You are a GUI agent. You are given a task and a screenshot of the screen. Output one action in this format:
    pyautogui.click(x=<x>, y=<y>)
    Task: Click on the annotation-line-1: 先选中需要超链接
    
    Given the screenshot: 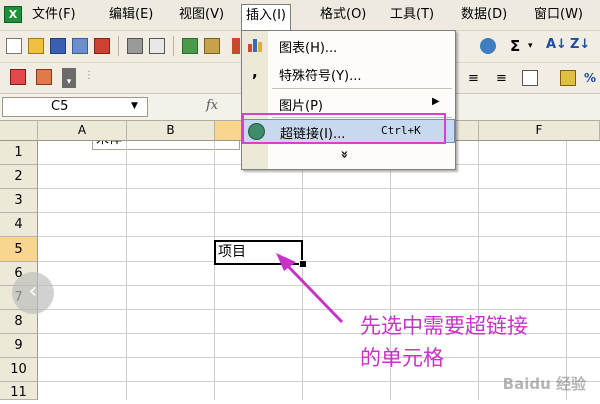 What is the action you would take?
    pyautogui.click(x=444, y=326)
    